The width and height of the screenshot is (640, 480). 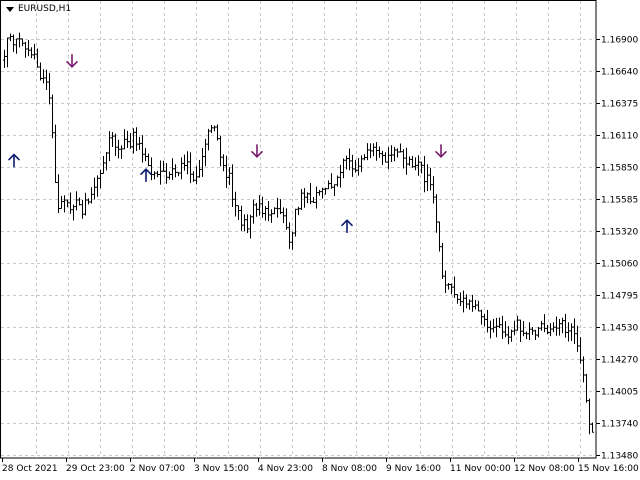 I want to click on price-tick-label: 1.16110, so click(x=619, y=137).